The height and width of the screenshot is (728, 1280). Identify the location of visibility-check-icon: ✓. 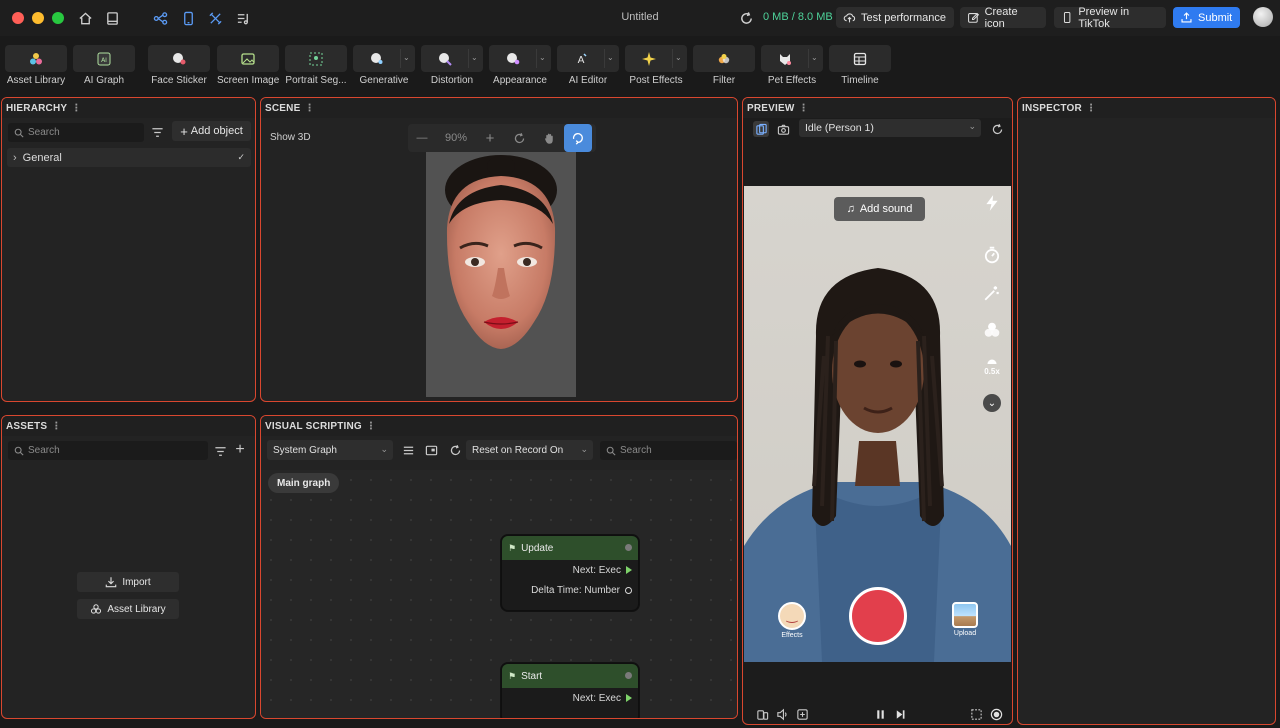
(241, 157).